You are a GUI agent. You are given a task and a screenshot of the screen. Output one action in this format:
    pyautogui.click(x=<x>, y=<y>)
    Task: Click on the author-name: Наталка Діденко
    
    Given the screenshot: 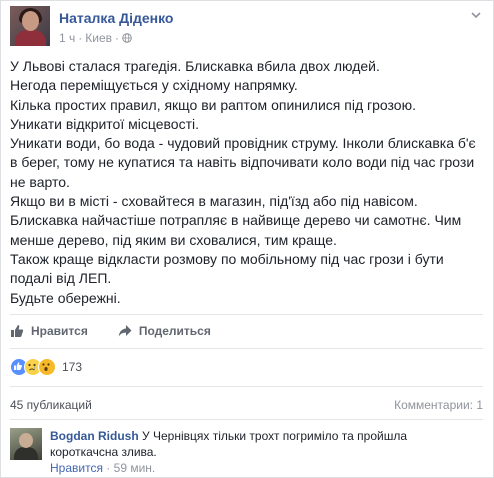 What is the action you would take?
    pyautogui.click(x=116, y=18)
    